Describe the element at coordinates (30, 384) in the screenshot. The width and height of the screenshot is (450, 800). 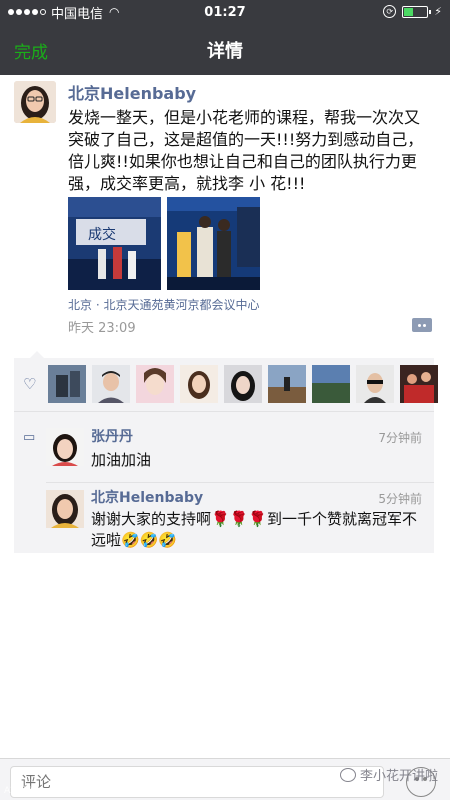
I see `heart-icon: ♡` at that location.